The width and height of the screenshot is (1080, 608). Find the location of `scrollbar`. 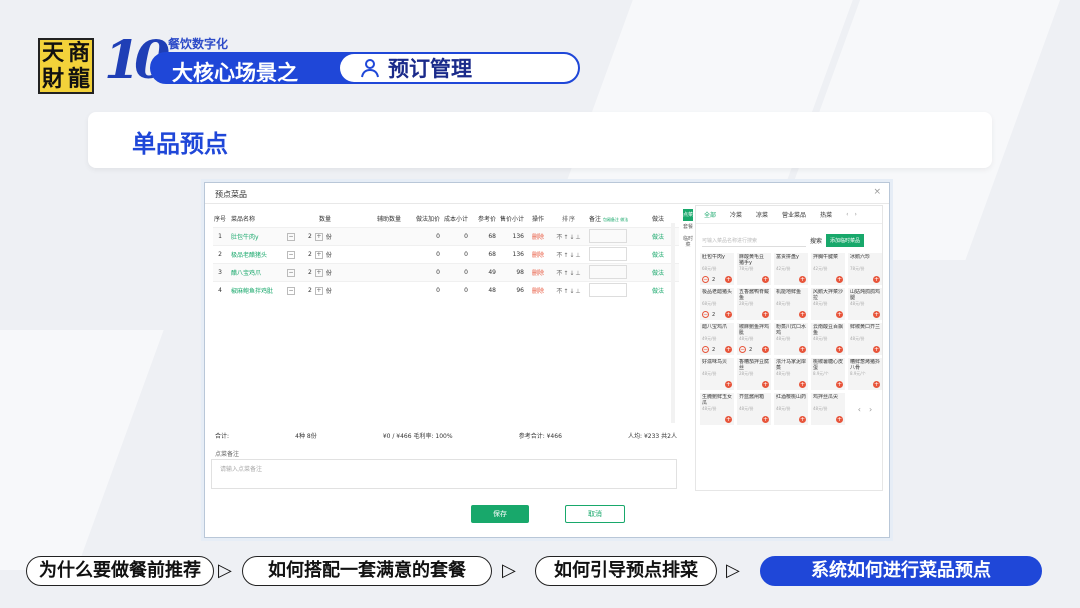

scrollbar is located at coordinates (673, 323).